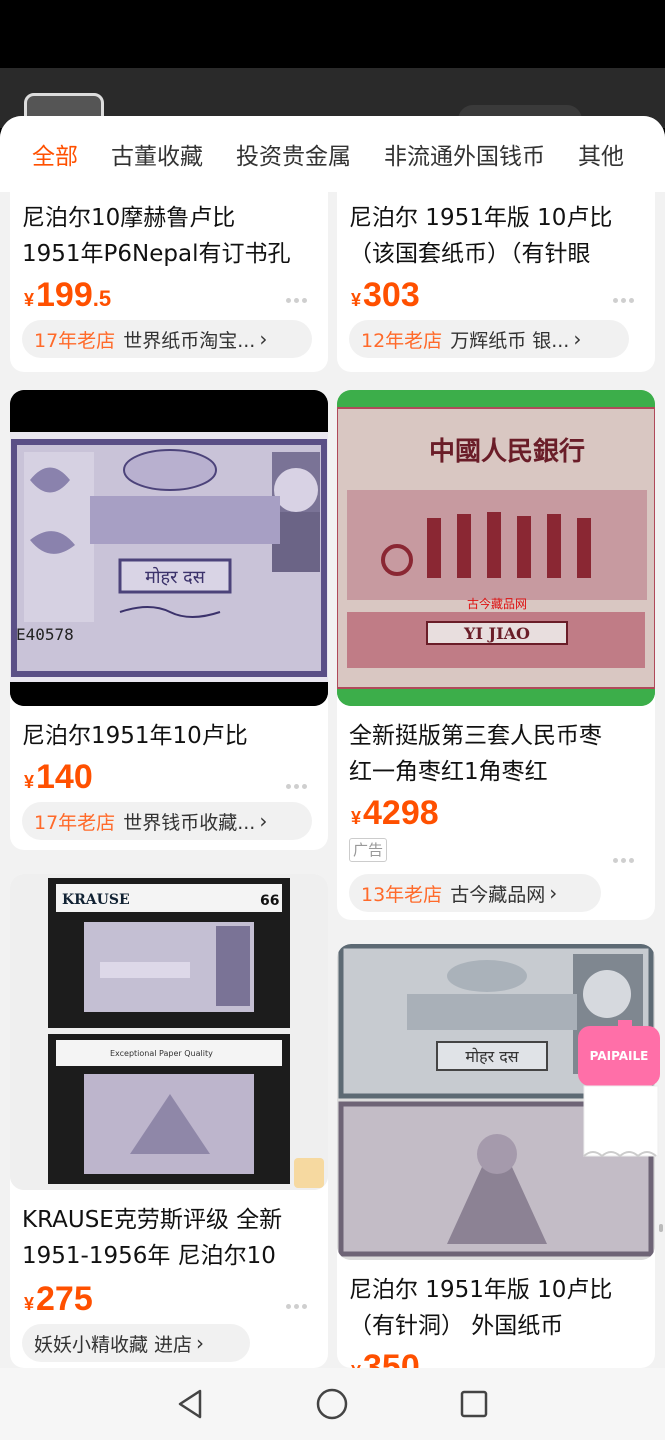 The image size is (665, 1440). What do you see at coordinates (167, 821) in the screenshot?
I see `shop-link: 17年老店 世界钱币收藏... ›` at bounding box center [167, 821].